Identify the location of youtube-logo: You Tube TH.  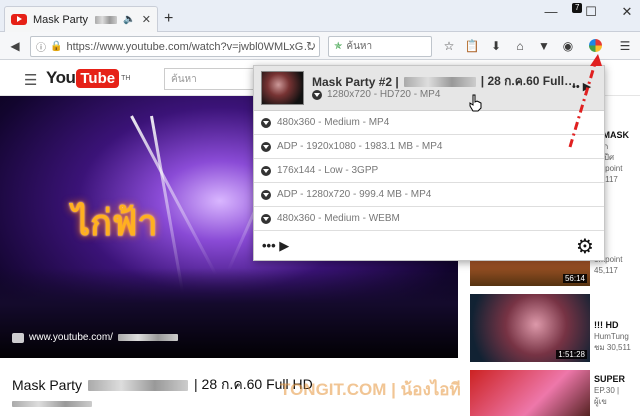
(88, 78).